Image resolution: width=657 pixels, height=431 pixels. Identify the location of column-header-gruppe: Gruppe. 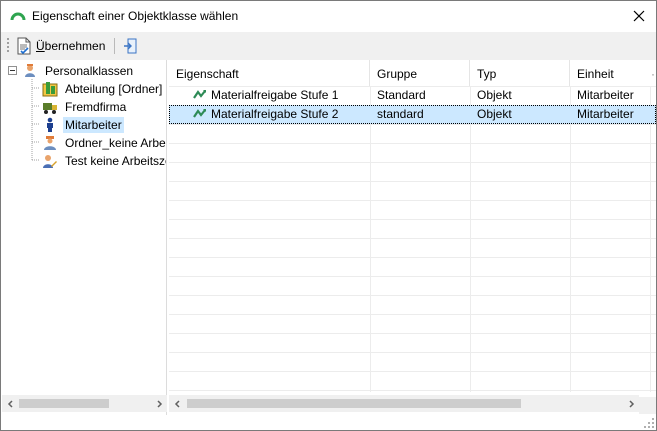
(420, 73).